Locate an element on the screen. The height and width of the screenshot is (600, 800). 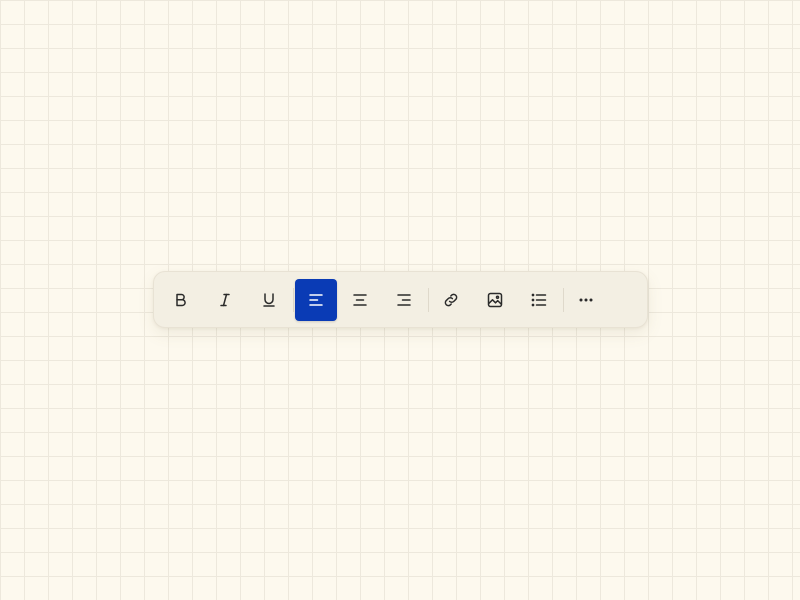
more-horizontal-icon is located at coordinates (586, 299).